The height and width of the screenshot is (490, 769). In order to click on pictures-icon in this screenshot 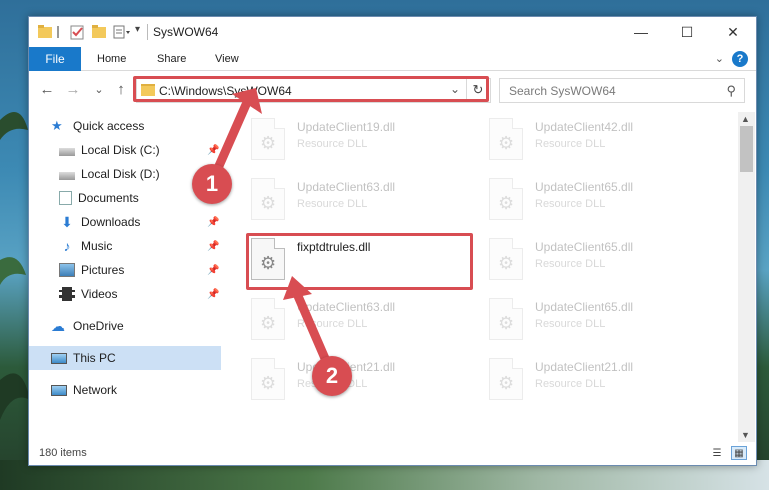, I will do `click(67, 270)`.